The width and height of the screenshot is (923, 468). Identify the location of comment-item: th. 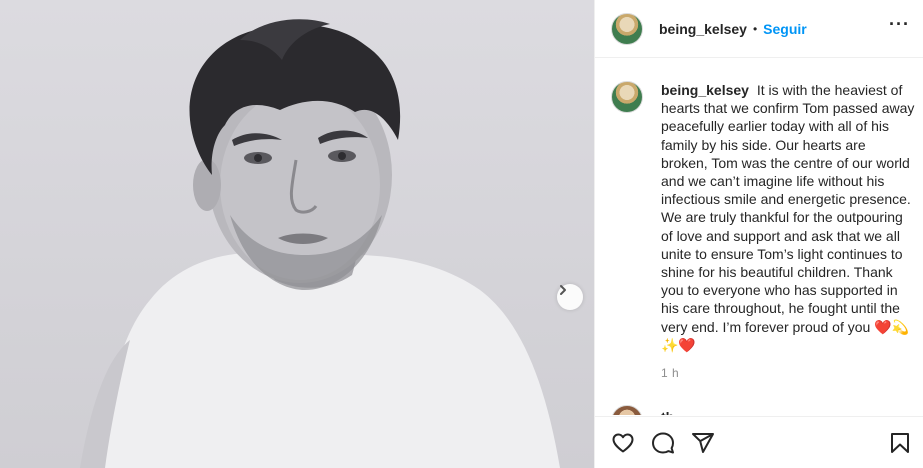
(642, 410).